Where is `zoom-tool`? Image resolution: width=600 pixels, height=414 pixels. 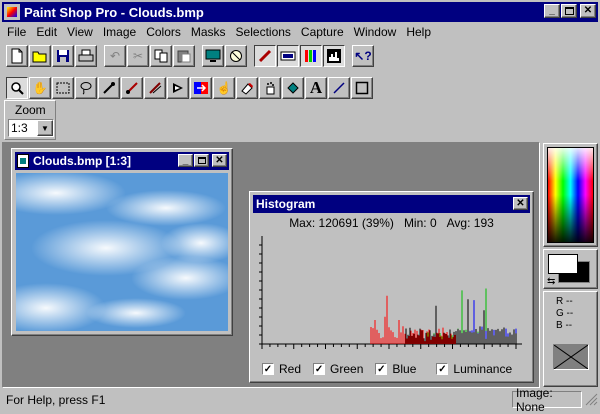 zoom-tool is located at coordinates (17, 88).